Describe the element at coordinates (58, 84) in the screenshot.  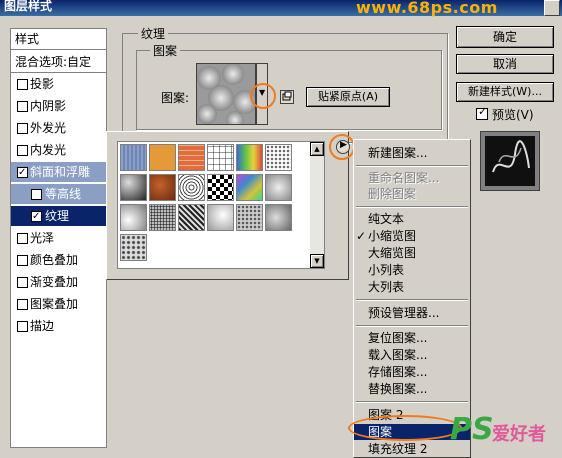
I see `style-item-drop-shadow: 投影` at that location.